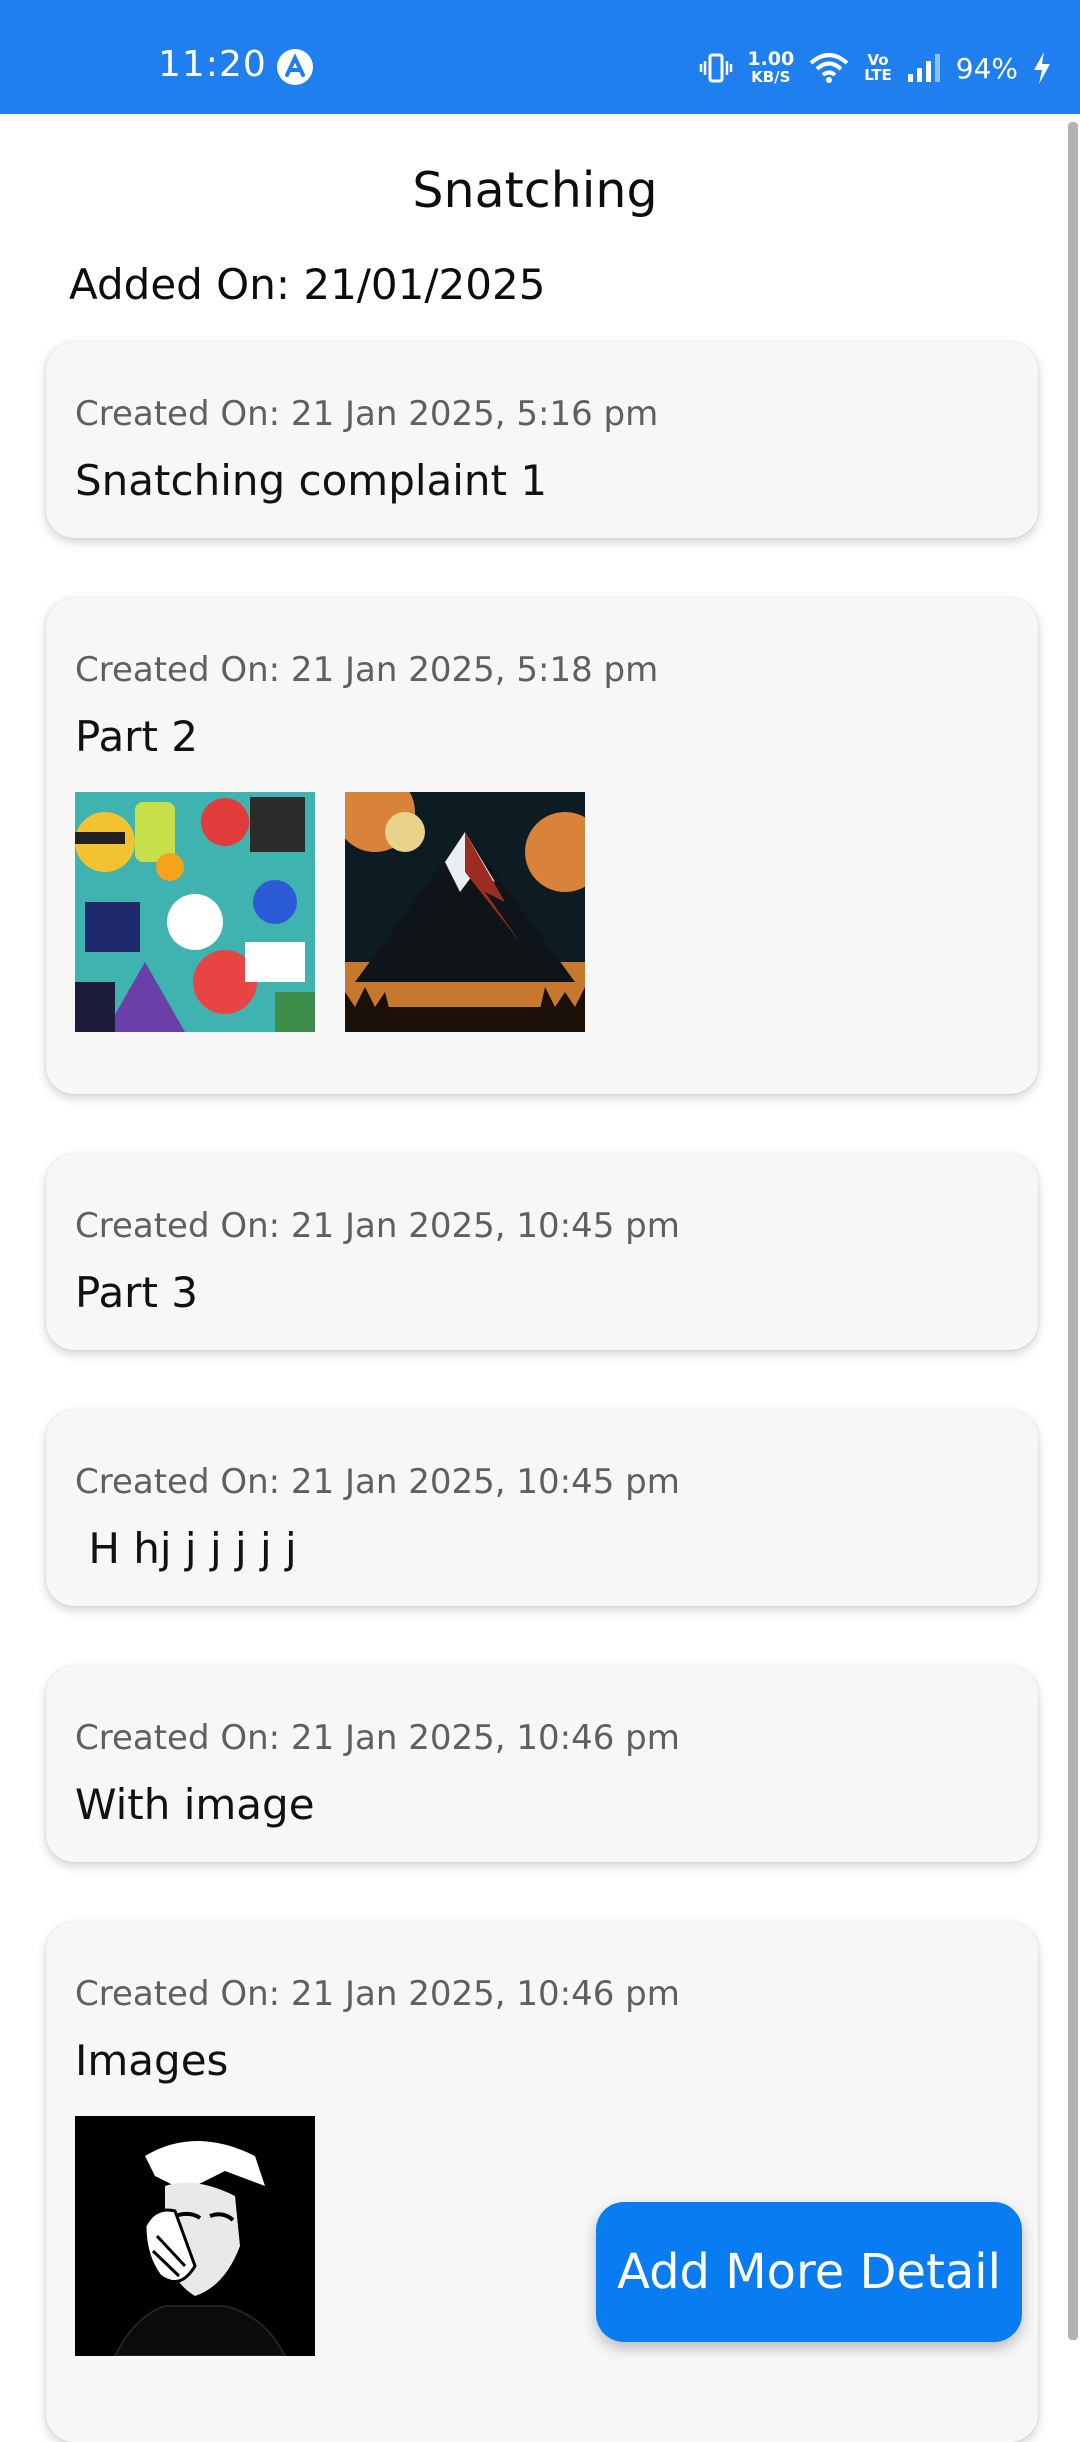 This screenshot has width=1080, height=2442. I want to click on mountain-night-image, so click(465, 912).